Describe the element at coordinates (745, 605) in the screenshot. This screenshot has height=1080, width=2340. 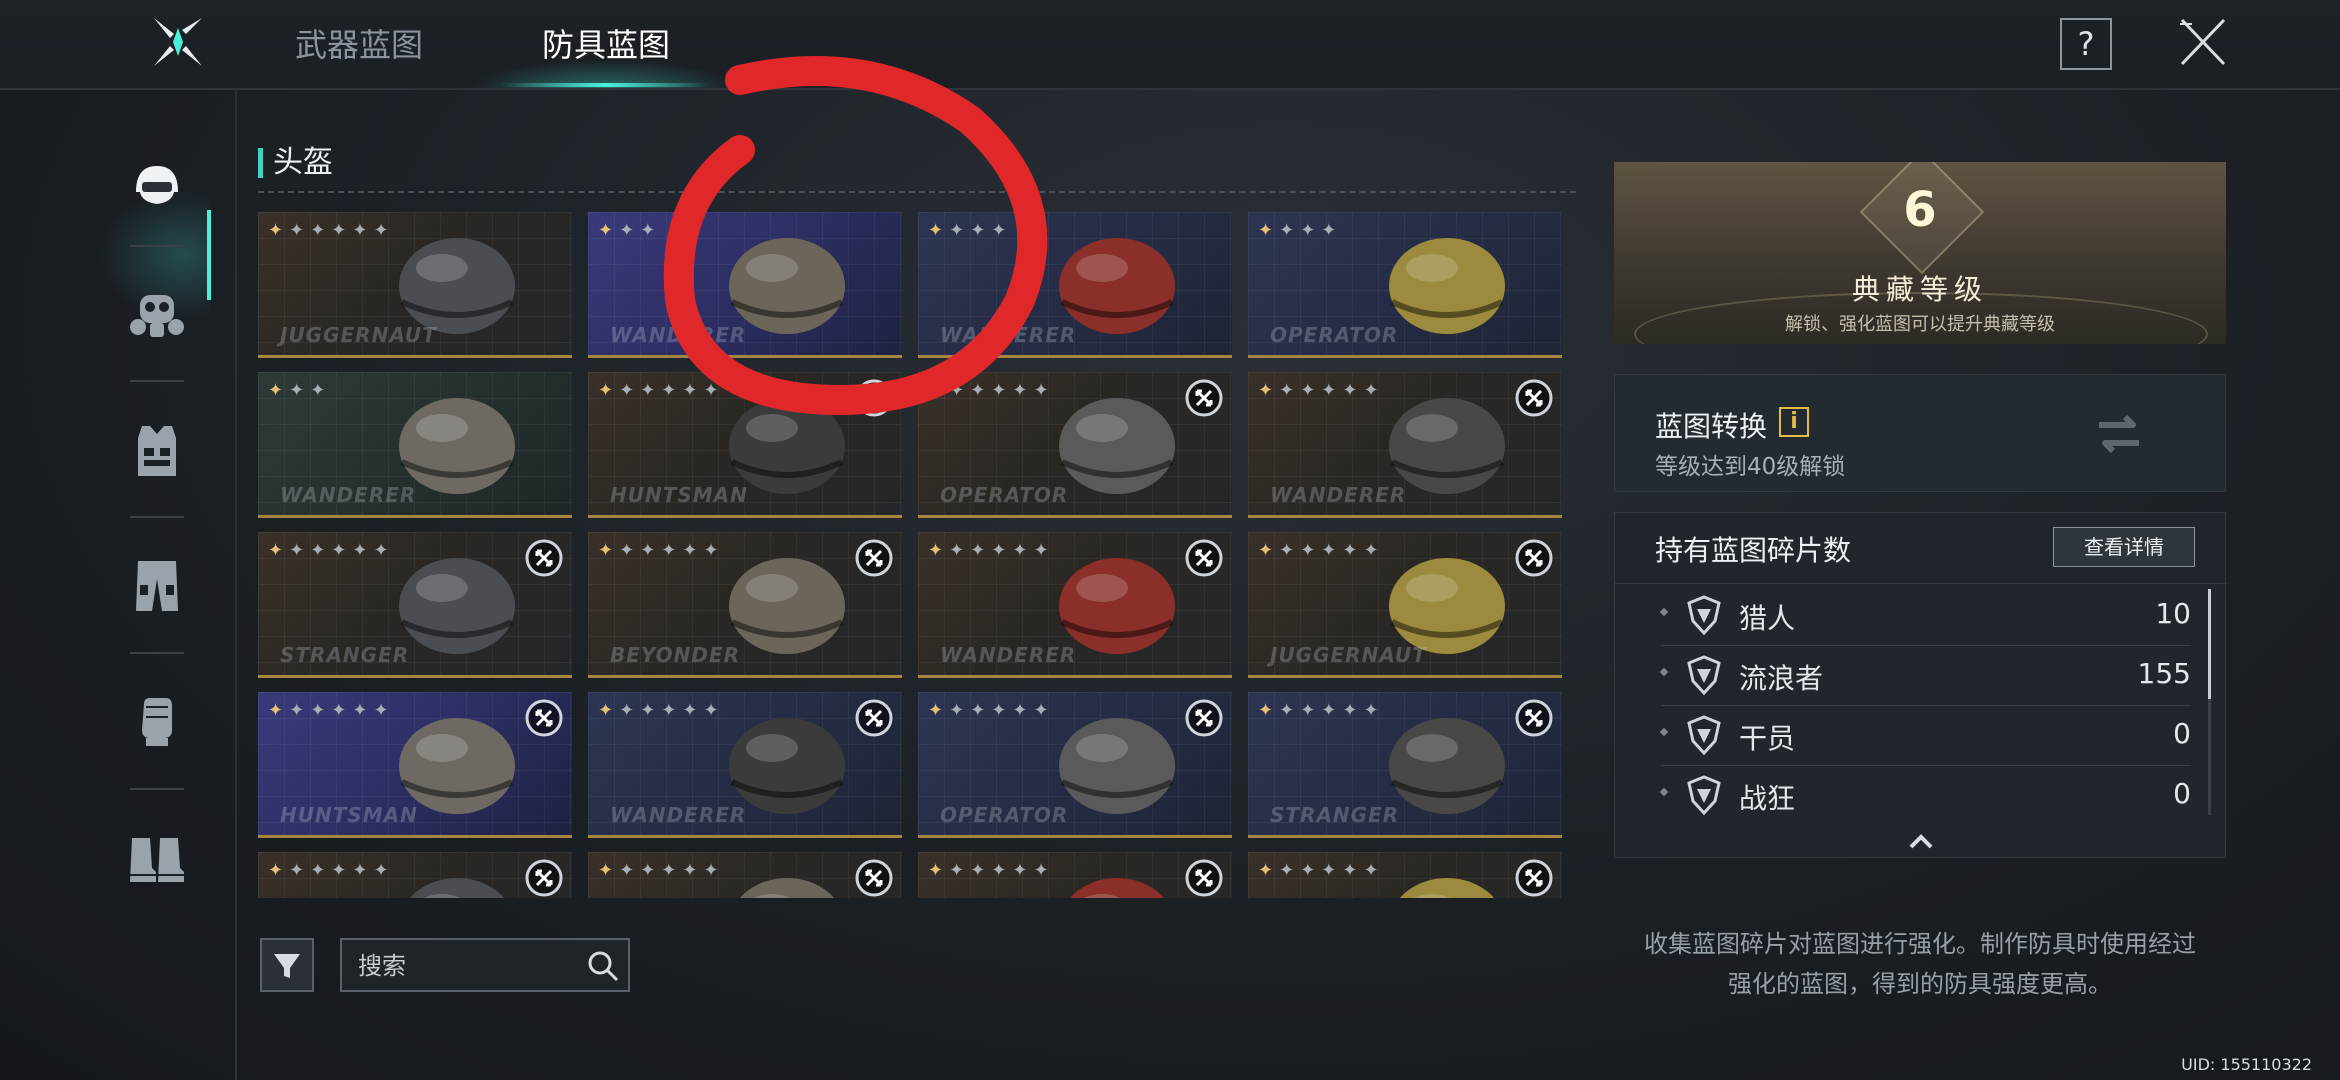
I see `blueprint-card: ✦✦✦✦✦✦ BEYONDER` at that location.